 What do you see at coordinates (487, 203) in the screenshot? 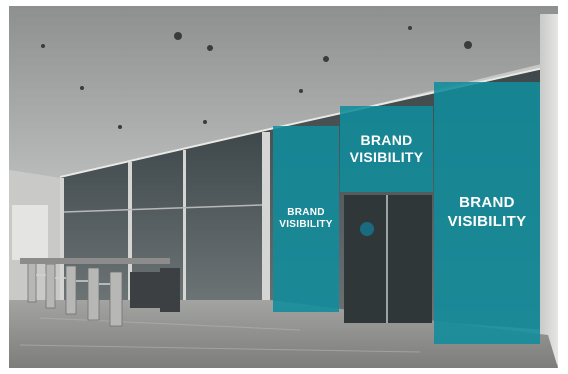
I see `banner-right-line1: BRAND` at bounding box center [487, 203].